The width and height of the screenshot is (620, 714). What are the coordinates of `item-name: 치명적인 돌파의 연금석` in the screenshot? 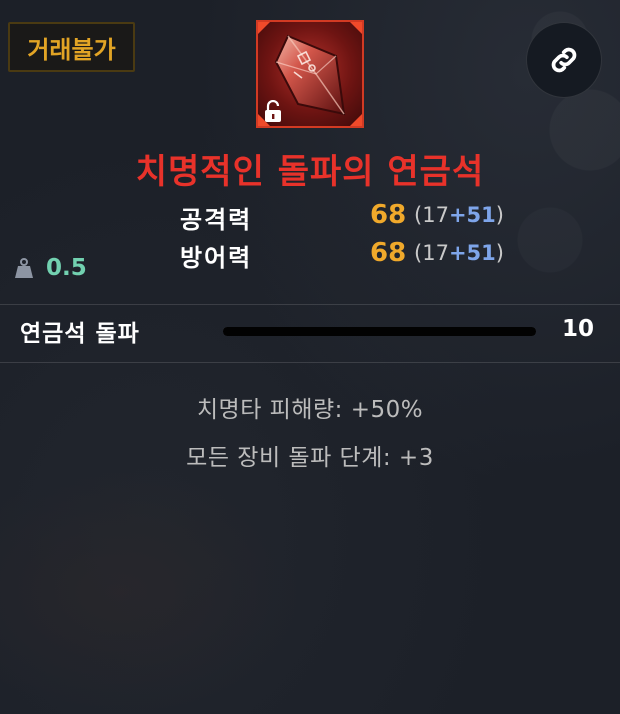 It's located at (310, 172).